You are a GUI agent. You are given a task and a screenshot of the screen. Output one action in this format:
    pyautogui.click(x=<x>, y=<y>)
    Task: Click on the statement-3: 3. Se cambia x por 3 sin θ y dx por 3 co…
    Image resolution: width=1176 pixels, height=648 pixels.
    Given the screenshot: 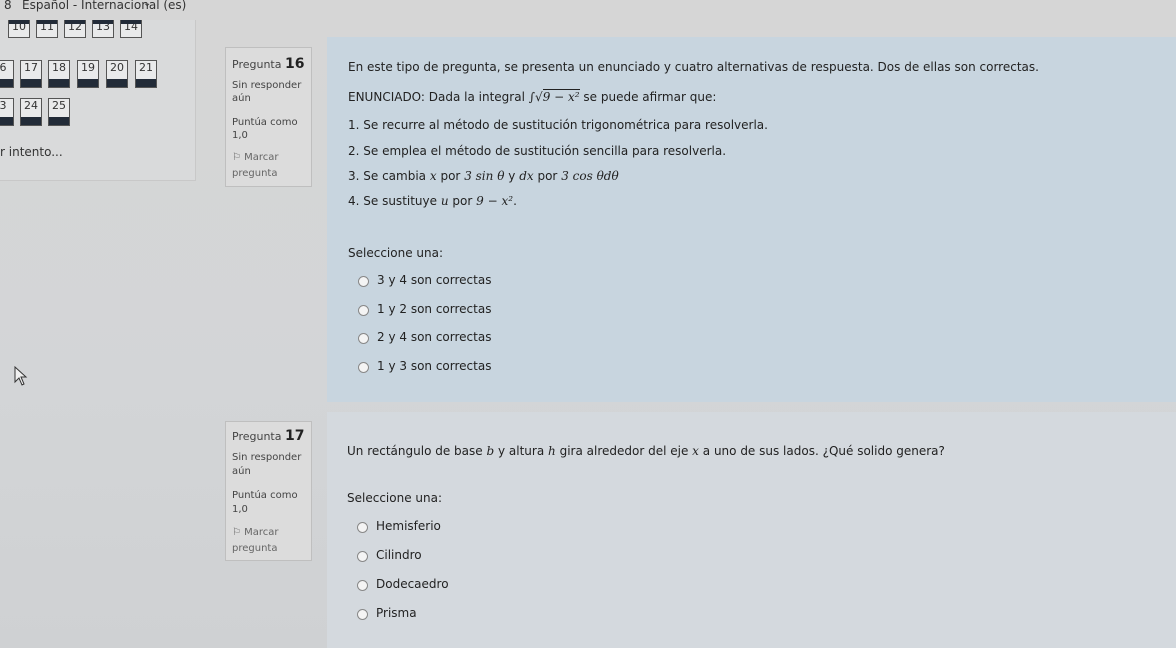 What is the action you would take?
    pyautogui.click(x=483, y=176)
    